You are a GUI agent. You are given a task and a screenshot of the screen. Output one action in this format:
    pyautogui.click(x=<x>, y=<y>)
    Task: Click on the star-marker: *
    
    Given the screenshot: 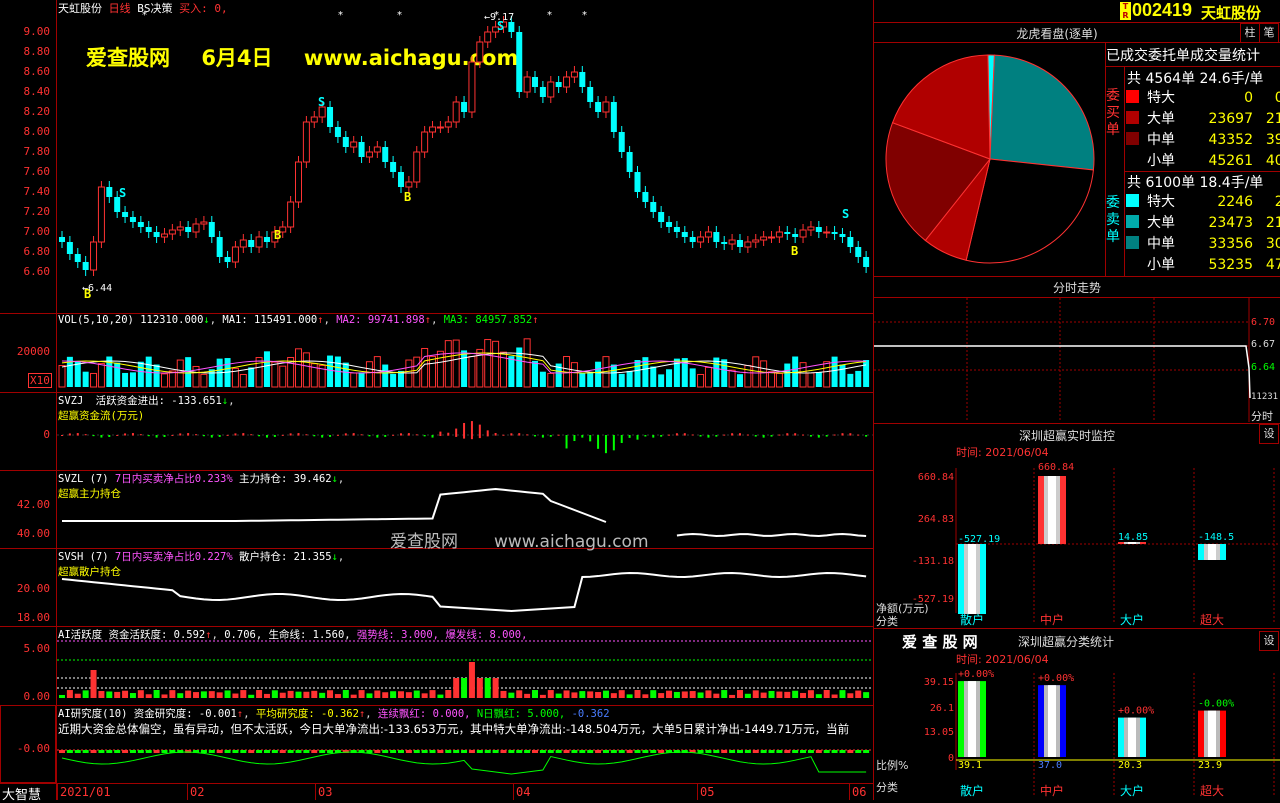 What is the action you would take?
    pyautogui.click(x=399, y=15)
    